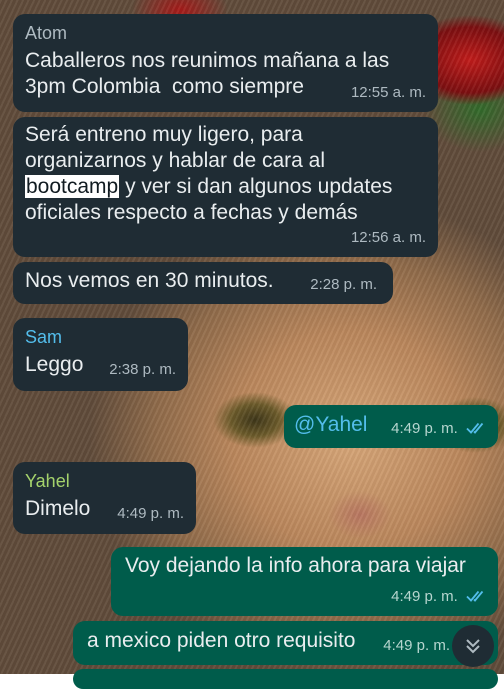 The image size is (504, 689). Describe the element at coordinates (44, 337) in the screenshot. I see `sender-name: Sam` at that location.